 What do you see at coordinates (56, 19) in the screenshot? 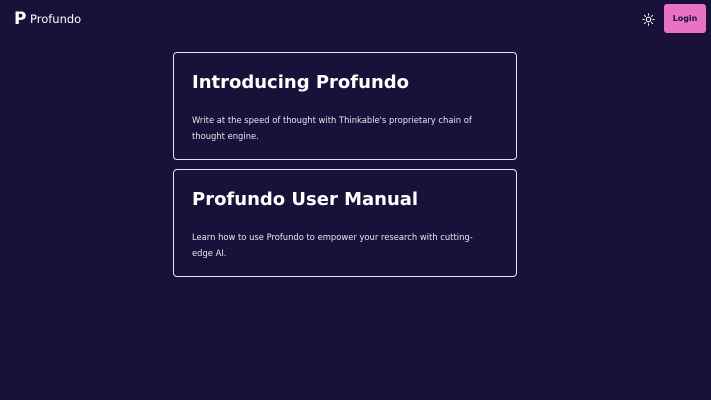
I see `brand-name: Profundo` at bounding box center [56, 19].